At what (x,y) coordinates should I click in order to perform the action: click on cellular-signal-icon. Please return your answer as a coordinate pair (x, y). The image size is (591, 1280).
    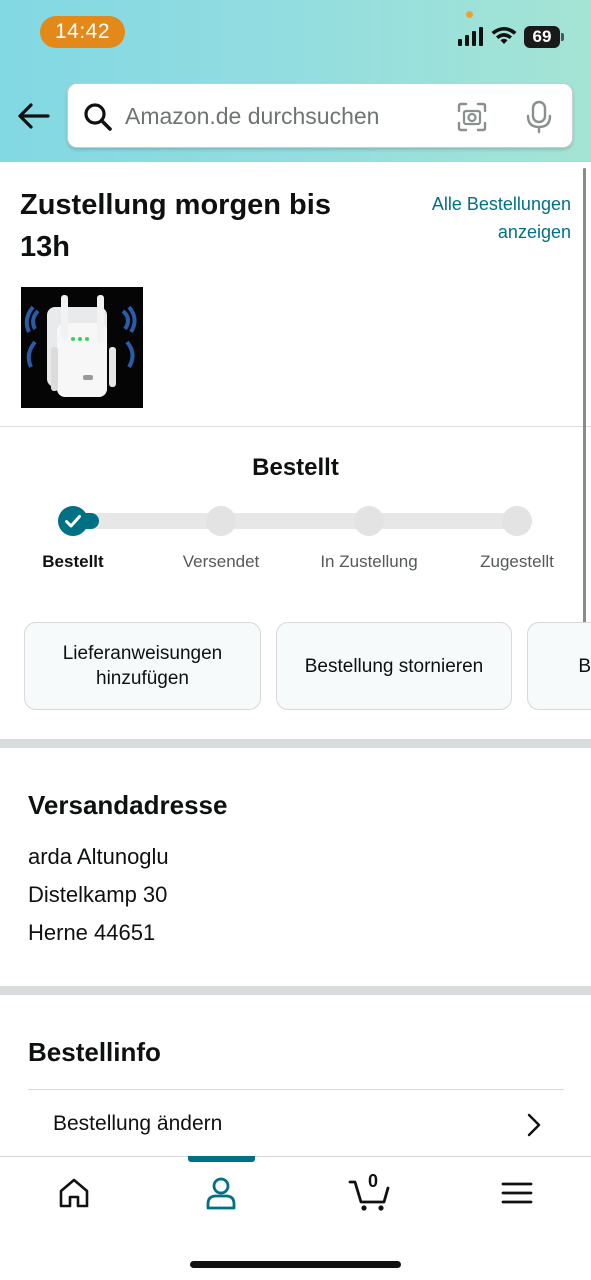
    Looking at the image, I should click on (470, 36).